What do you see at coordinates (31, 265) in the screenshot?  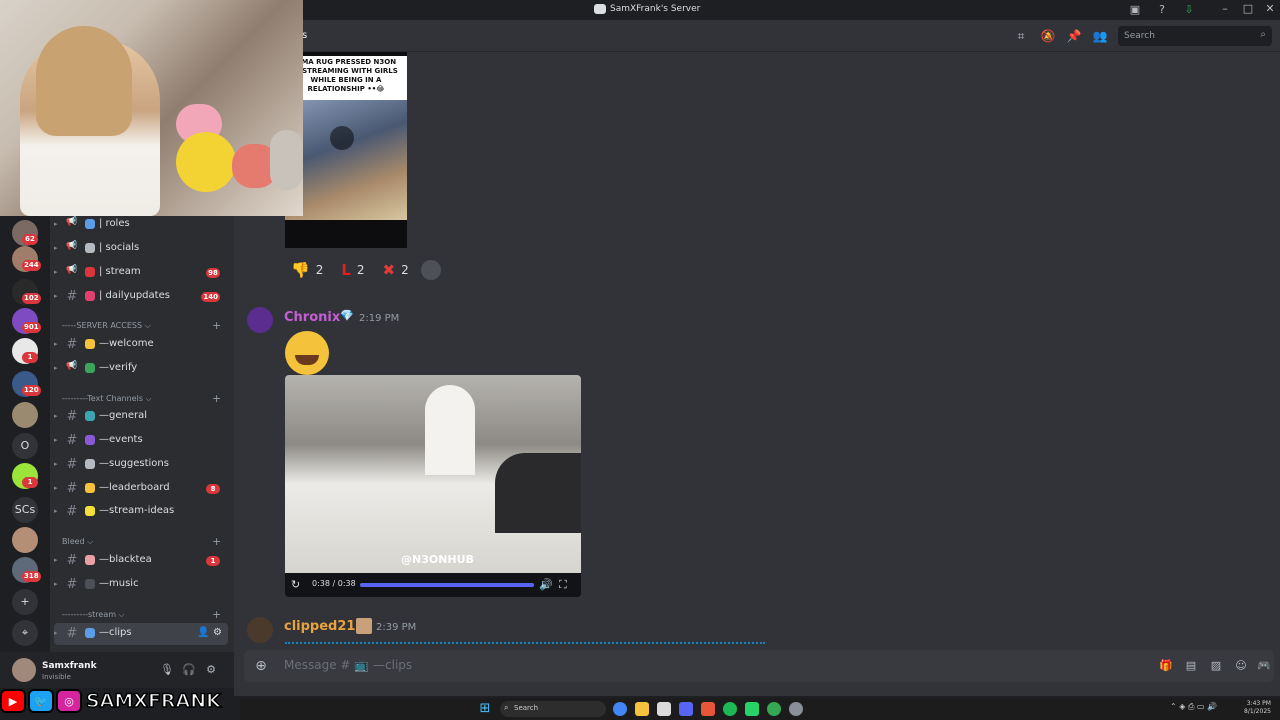 I see `mention-badge: 244` at bounding box center [31, 265].